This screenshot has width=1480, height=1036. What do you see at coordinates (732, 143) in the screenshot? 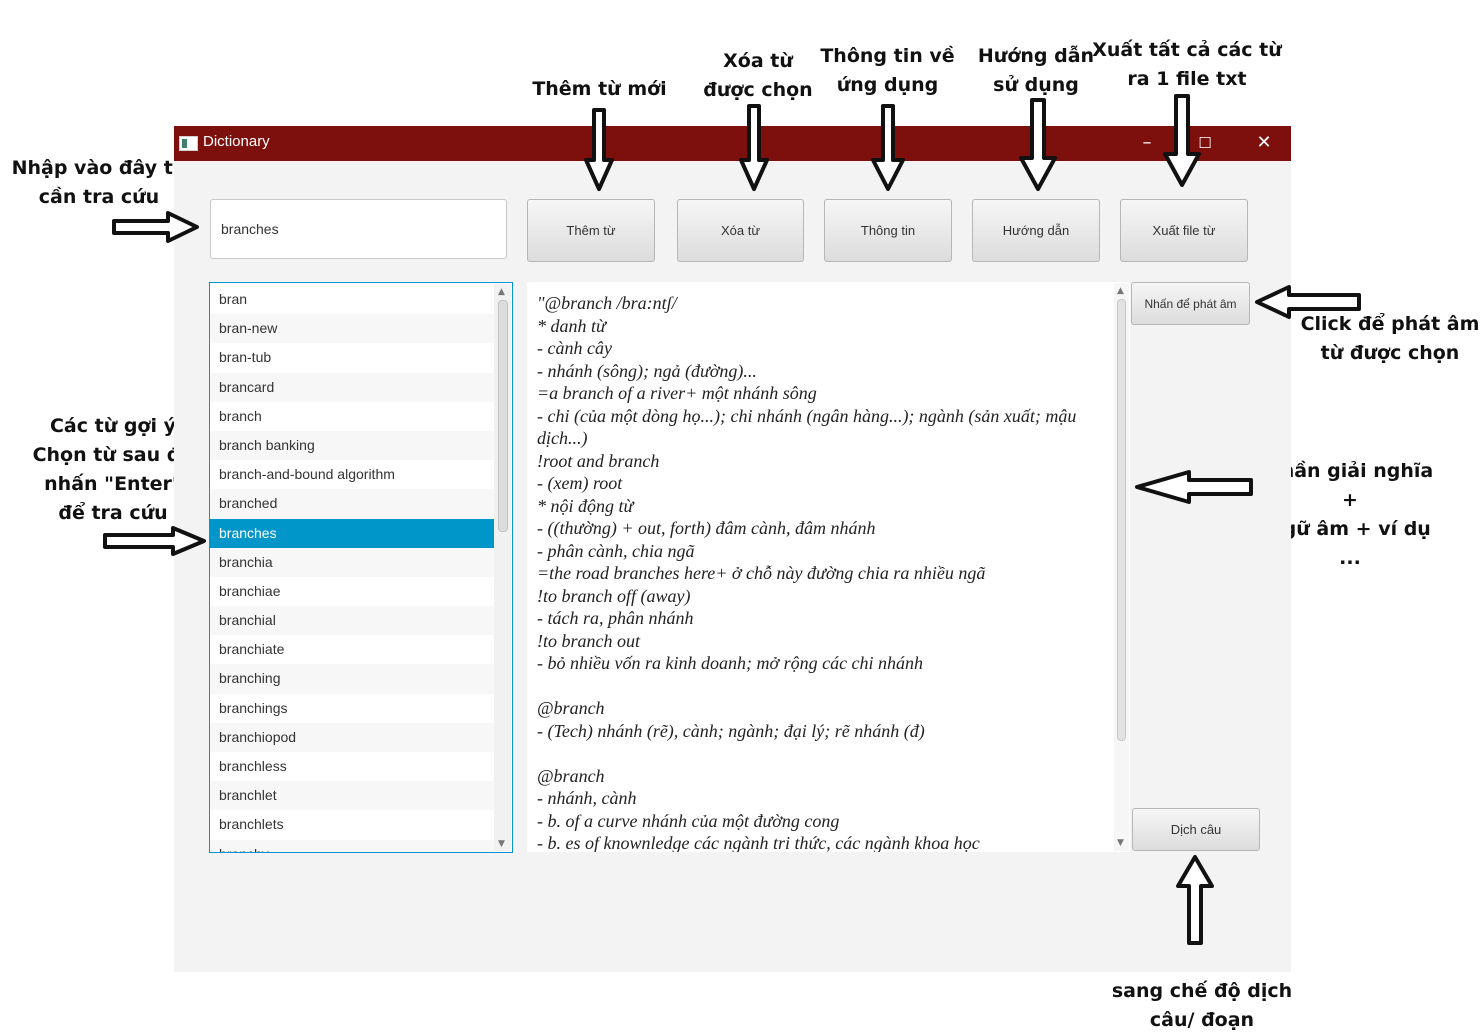
I see `title-bar: Dictionary – ☐ ✕` at bounding box center [732, 143].